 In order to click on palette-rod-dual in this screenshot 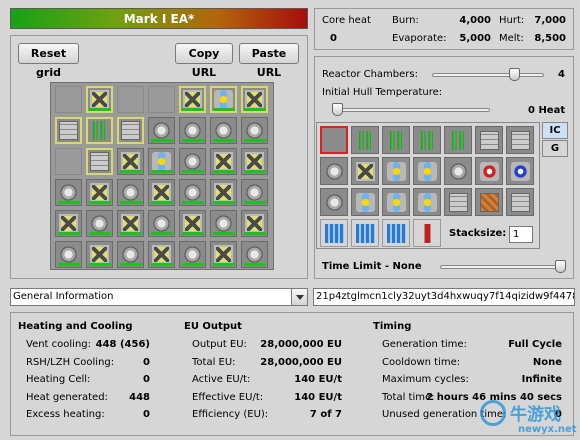, I will do `click(396, 140)`.